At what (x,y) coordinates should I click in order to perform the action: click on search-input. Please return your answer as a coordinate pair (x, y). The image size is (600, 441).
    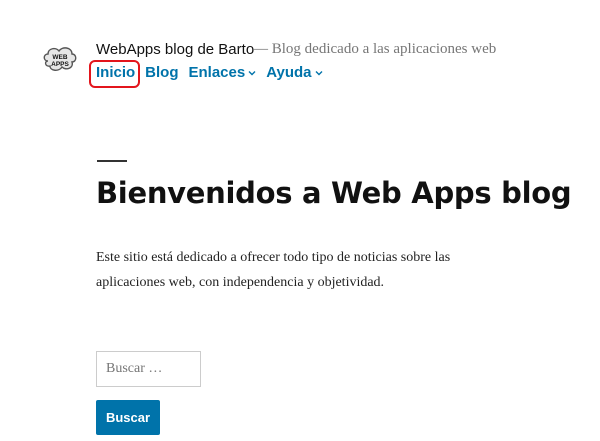
    Looking at the image, I should click on (148, 369).